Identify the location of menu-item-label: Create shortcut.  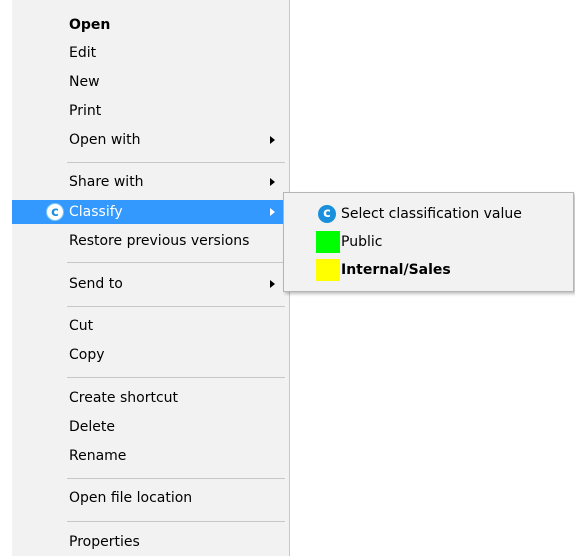
(124, 398).